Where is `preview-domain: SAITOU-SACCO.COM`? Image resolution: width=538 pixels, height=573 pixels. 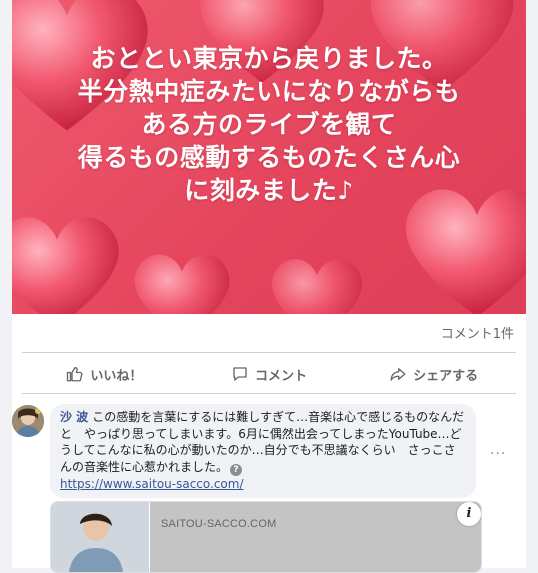
preview-domain: SAITOU-SACCO.COM is located at coordinates (219, 524).